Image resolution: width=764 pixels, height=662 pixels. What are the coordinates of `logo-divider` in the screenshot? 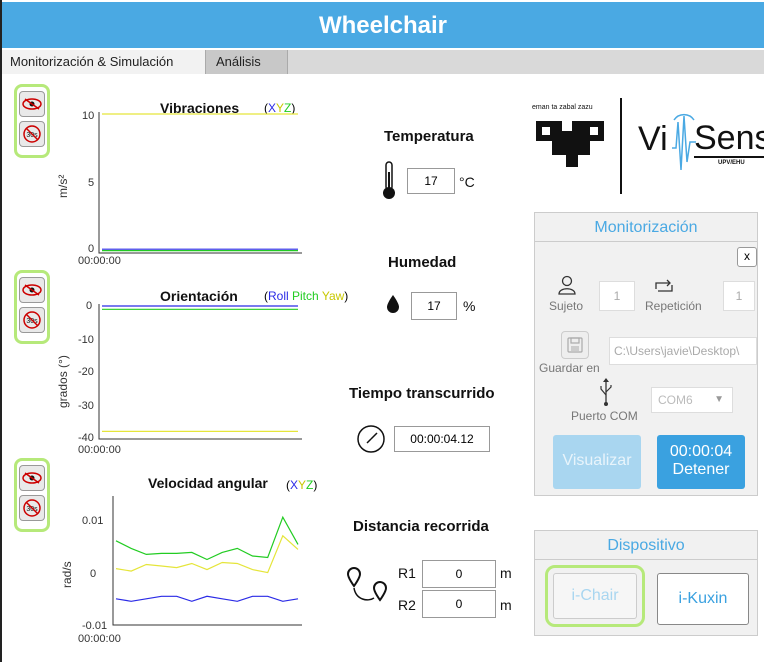 It's located at (621, 146).